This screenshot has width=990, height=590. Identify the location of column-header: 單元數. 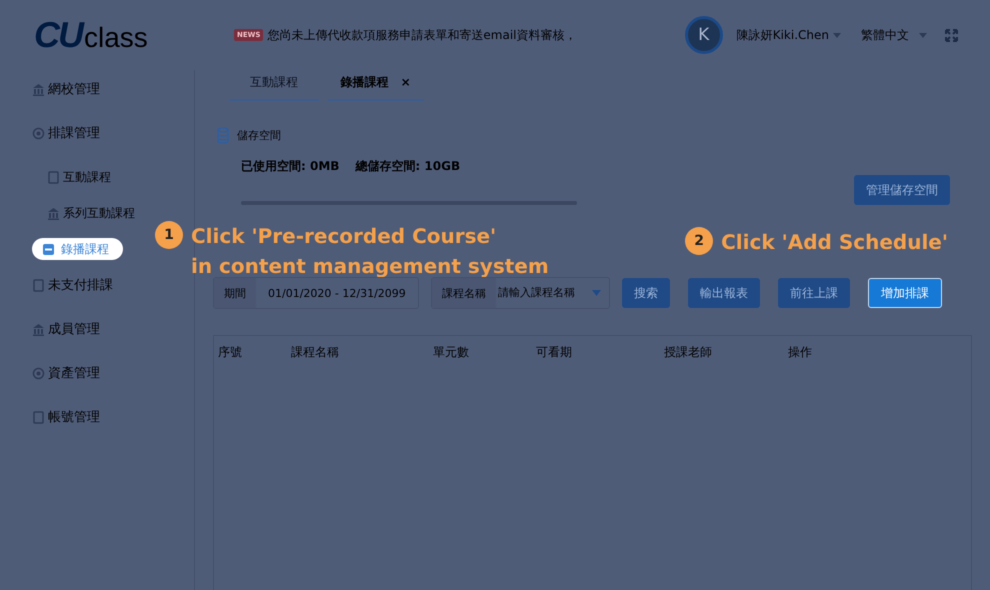
(451, 352).